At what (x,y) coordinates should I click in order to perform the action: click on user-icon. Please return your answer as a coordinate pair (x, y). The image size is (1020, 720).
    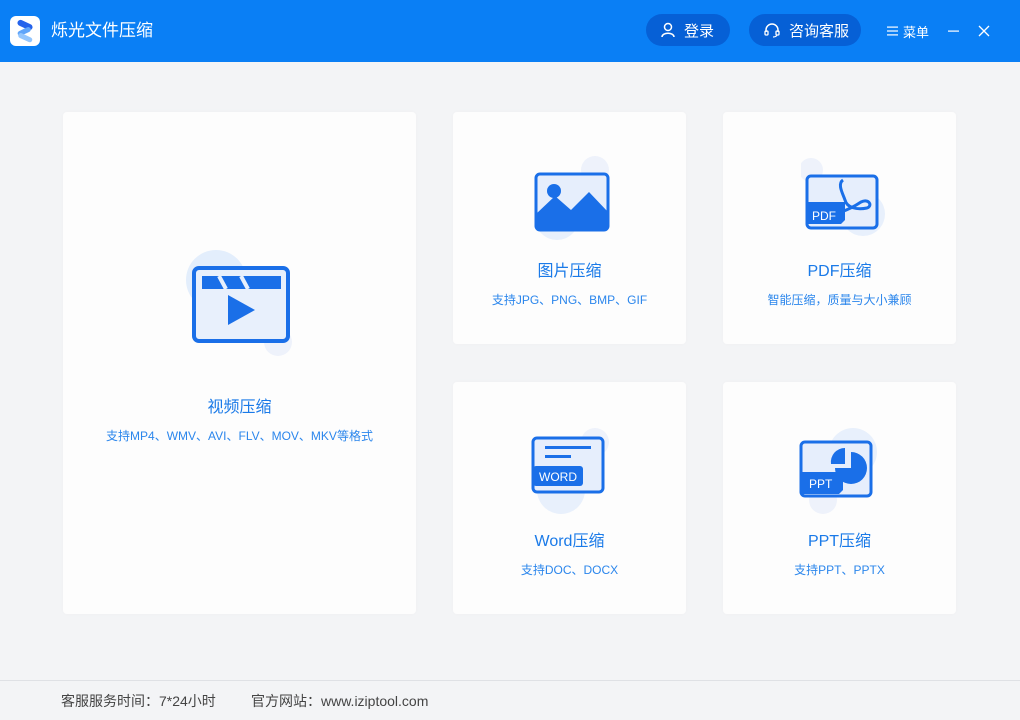
    Looking at the image, I should click on (668, 30).